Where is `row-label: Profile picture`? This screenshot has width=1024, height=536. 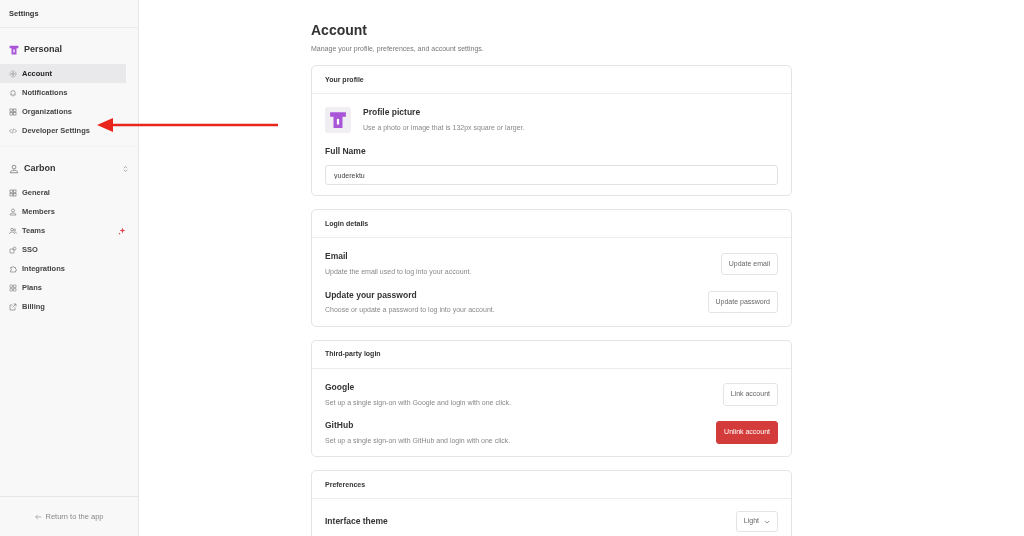
row-label: Profile picture is located at coordinates (392, 113).